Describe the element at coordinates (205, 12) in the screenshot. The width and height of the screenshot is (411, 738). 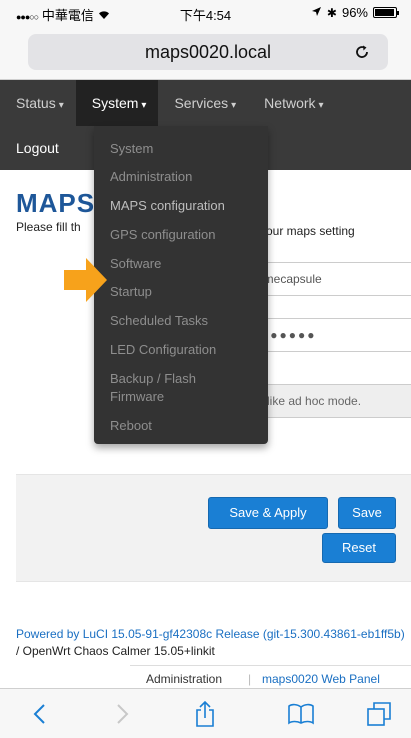
I see `status-bar: ●●●○○ 中華電信 下午4:54 ✱ 96%` at that location.